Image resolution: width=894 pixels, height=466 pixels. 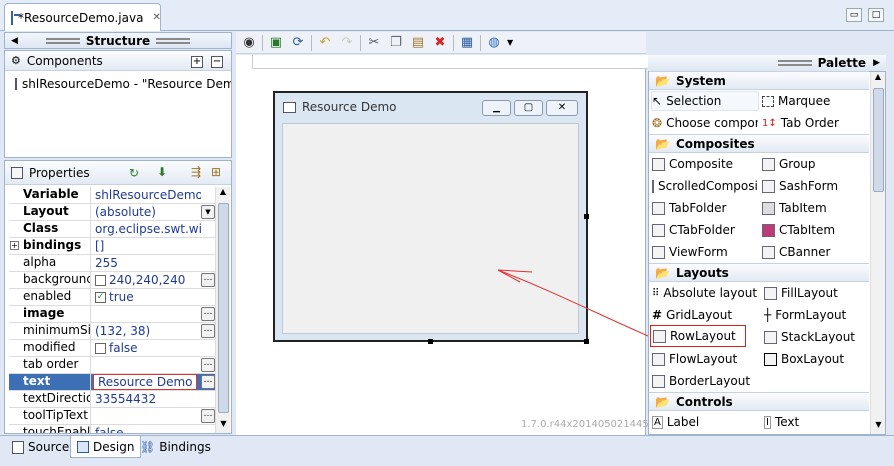 I want to click on palette-item-absolute-layout: ⠿ Absolute layout, so click(x=704, y=293).